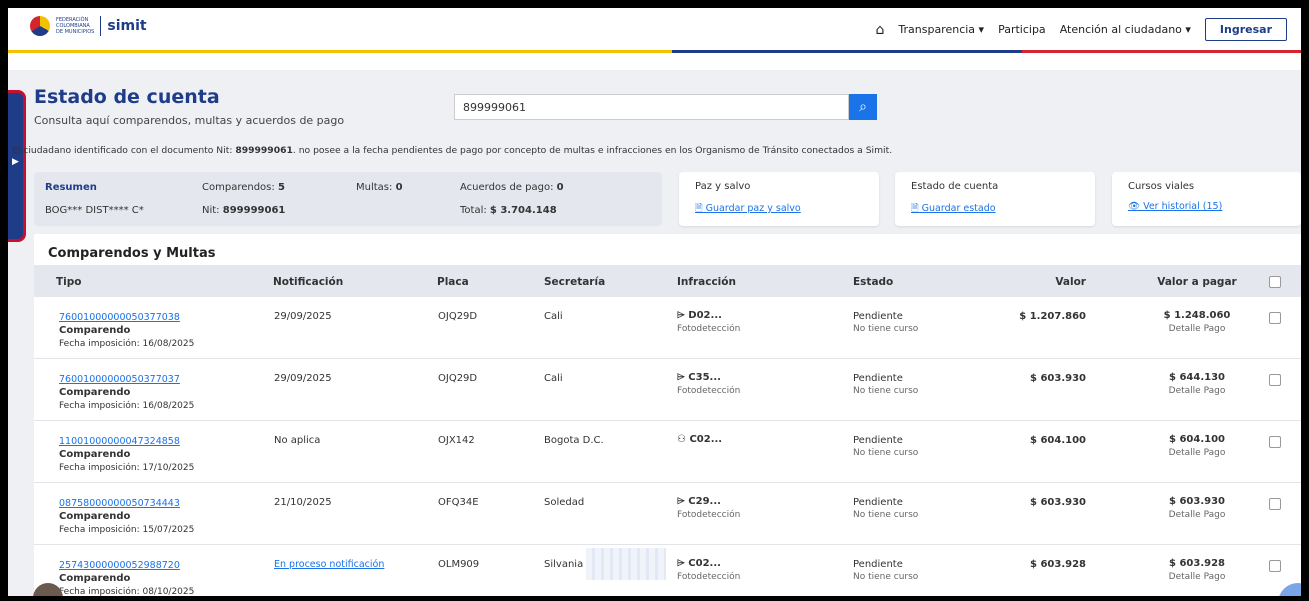  Describe the element at coordinates (651, 107) in the screenshot. I see `search-input: 899999061` at that location.